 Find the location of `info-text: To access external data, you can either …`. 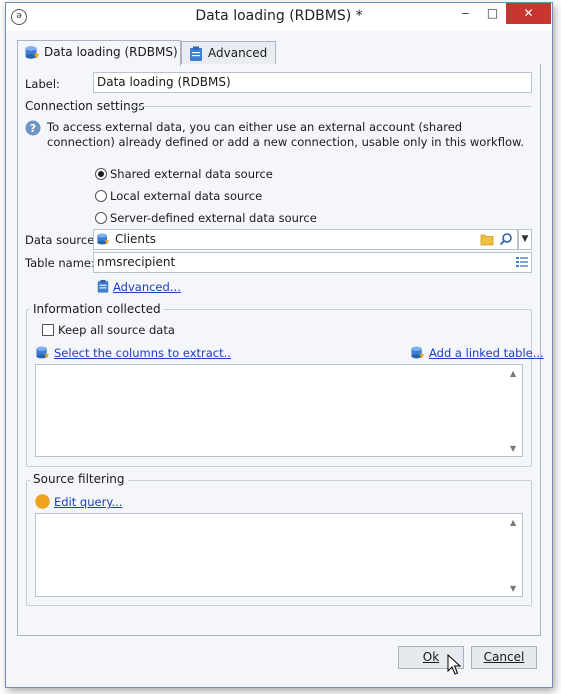

info-text: To access external data, you can either … is located at coordinates (285, 134).